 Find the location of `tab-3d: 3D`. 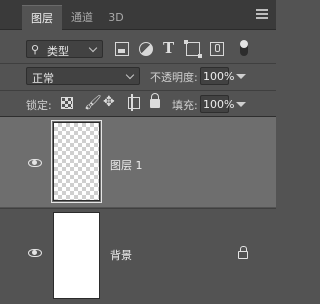

tab-3d: 3D is located at coordinates (116, 17).